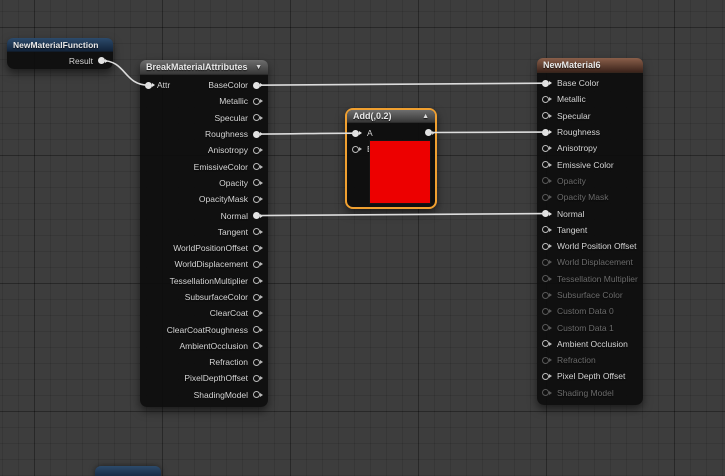 Image resolution: width=725 pixels, height=476 pixels. I want to click on pin-row: AmbientOcclusion, so click(204, 346).